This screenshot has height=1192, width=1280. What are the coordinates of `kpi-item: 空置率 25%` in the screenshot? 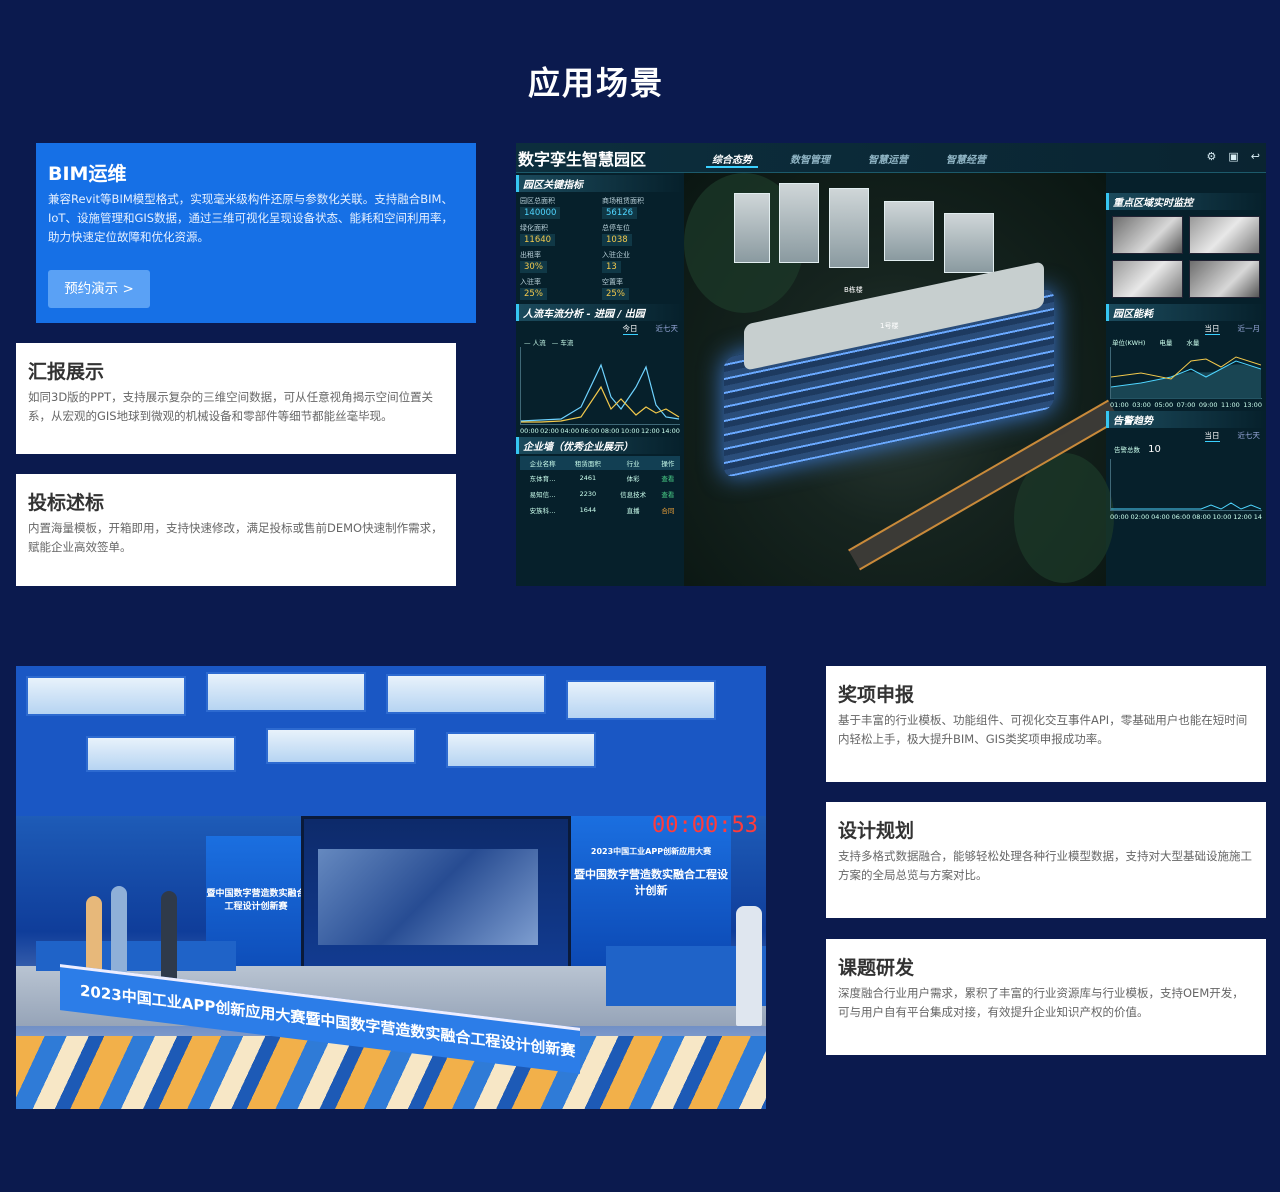 It's located at (641, 288).